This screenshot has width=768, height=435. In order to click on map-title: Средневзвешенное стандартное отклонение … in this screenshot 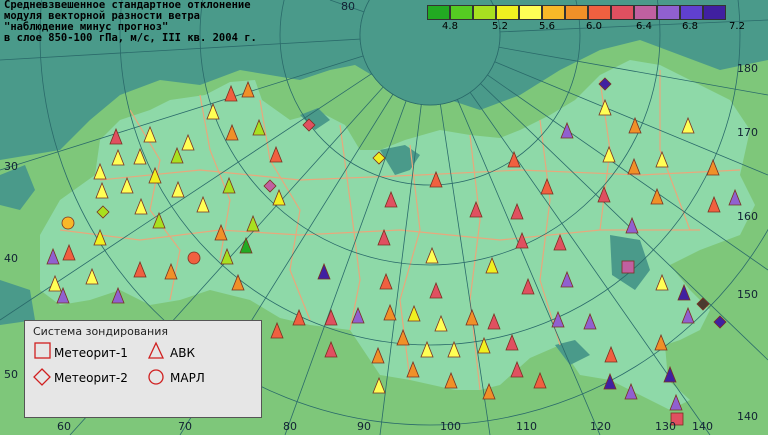, I will do `click(130, 22)`.